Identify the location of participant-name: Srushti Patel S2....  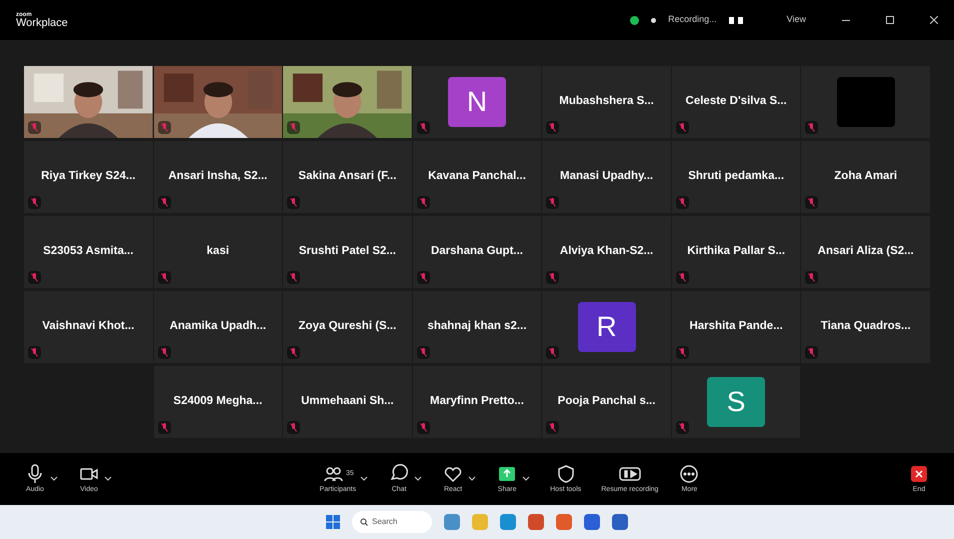
(347, 252).